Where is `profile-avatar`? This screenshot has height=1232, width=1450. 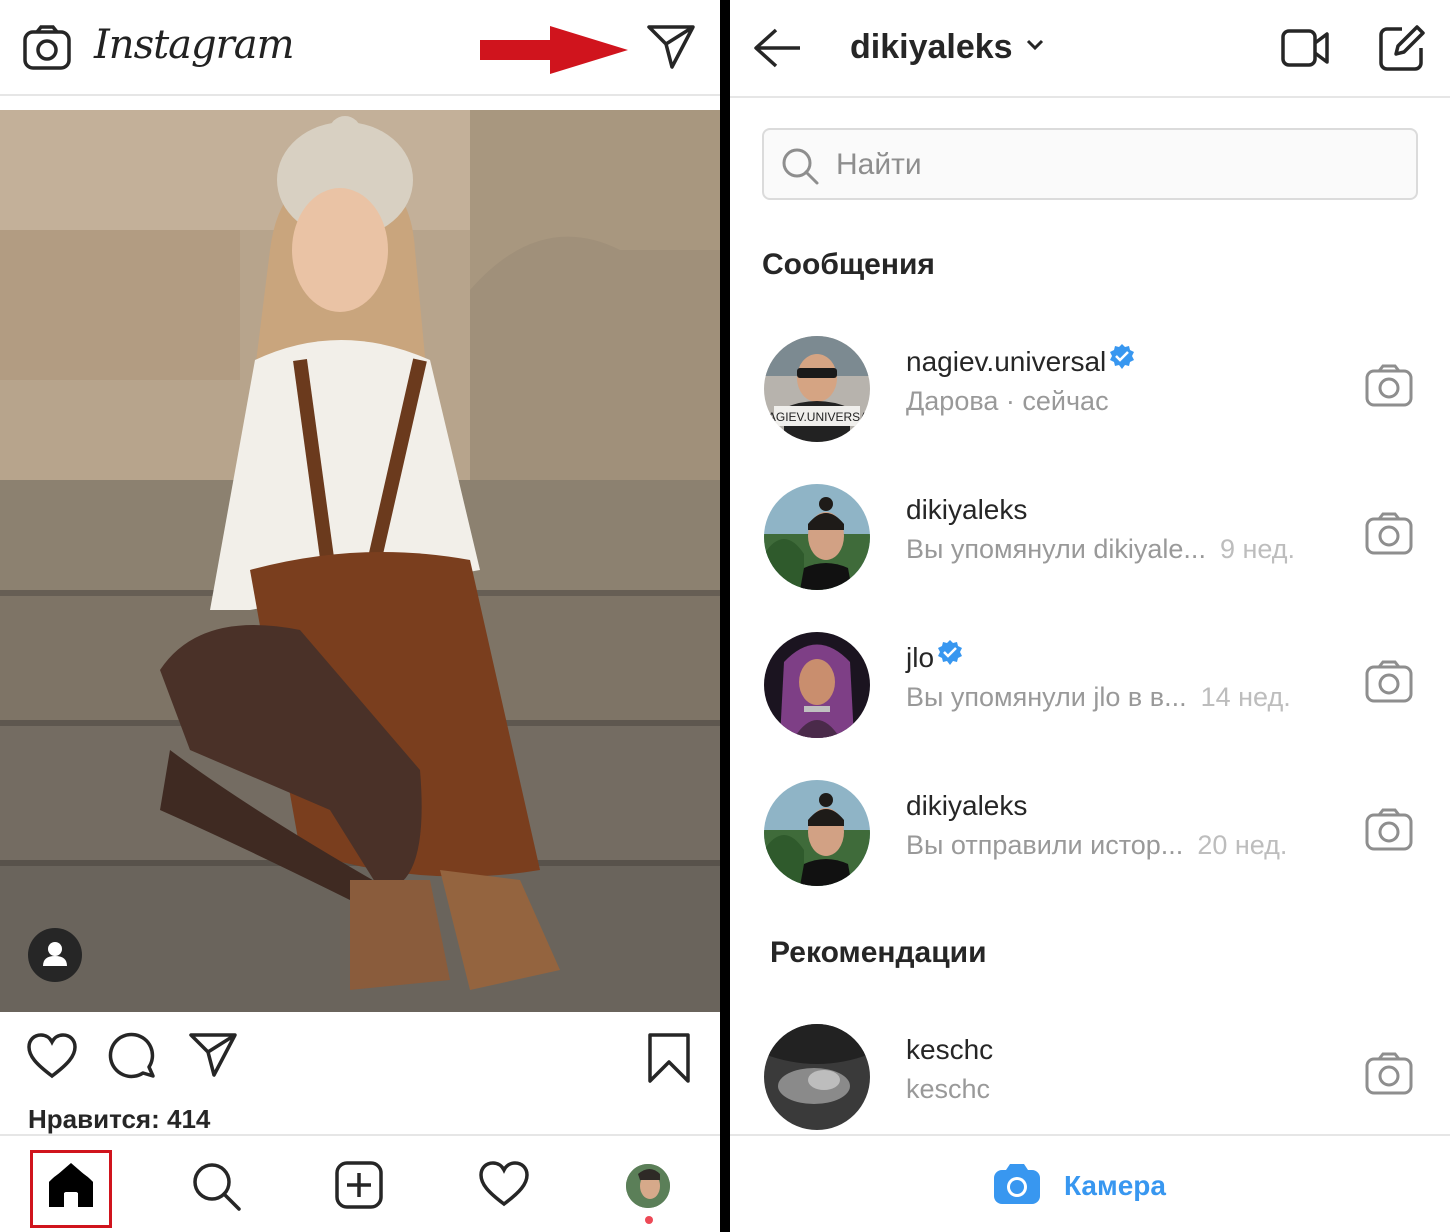
profile-avatar is located at coordinates (648, 1186).